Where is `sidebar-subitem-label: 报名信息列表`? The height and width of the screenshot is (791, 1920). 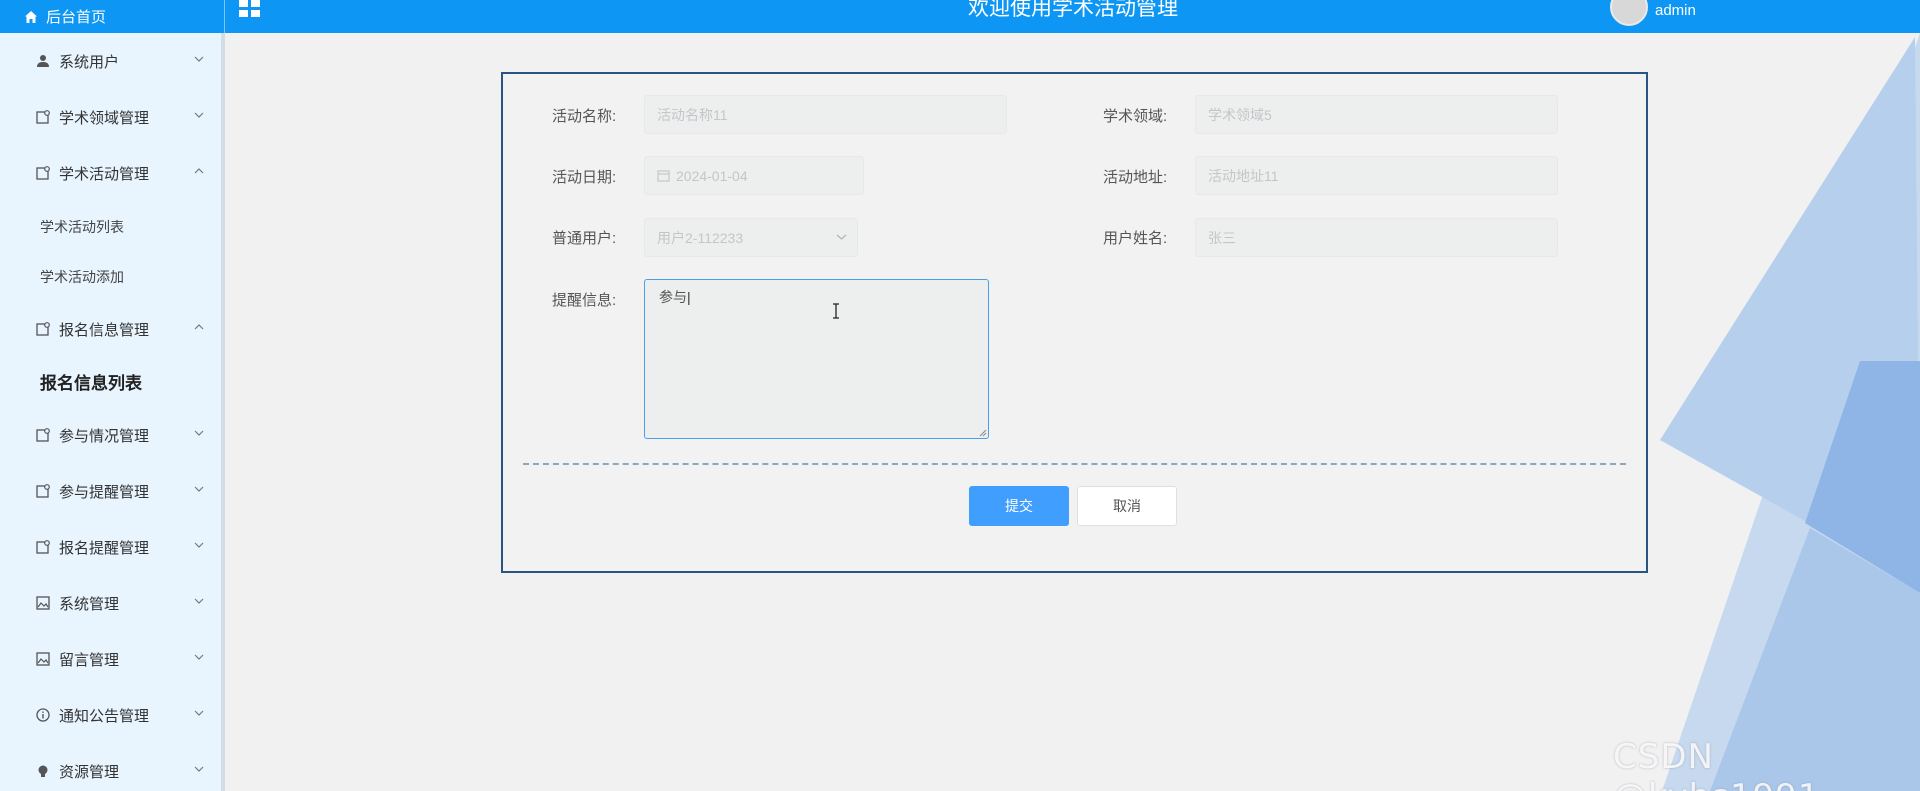 sidebar-subitem-label: 报名信息列表 is located at coordinates (91, 383).